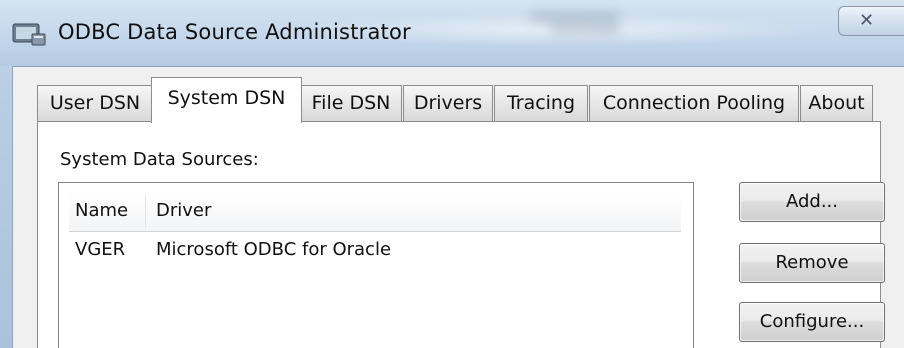  What do you see at coordinates (29, 34) in the screenshot?
I see `odbc-app-icon` at bounding box center [29, 34].